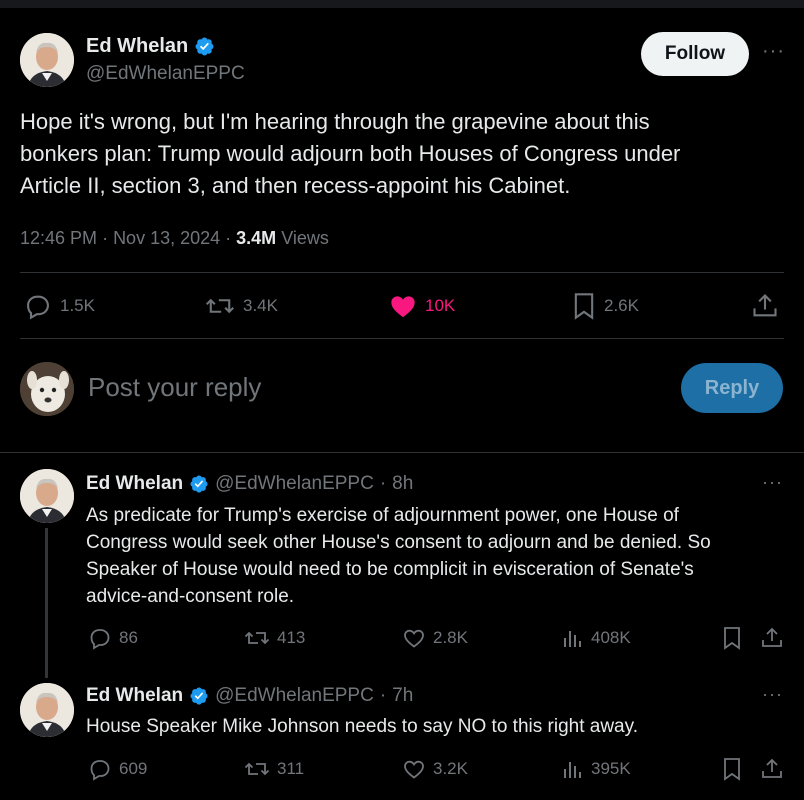 Image resolution: width=804 pixels, height=800 pixels. I want to click on reply-action: 609, so click(117, 769).